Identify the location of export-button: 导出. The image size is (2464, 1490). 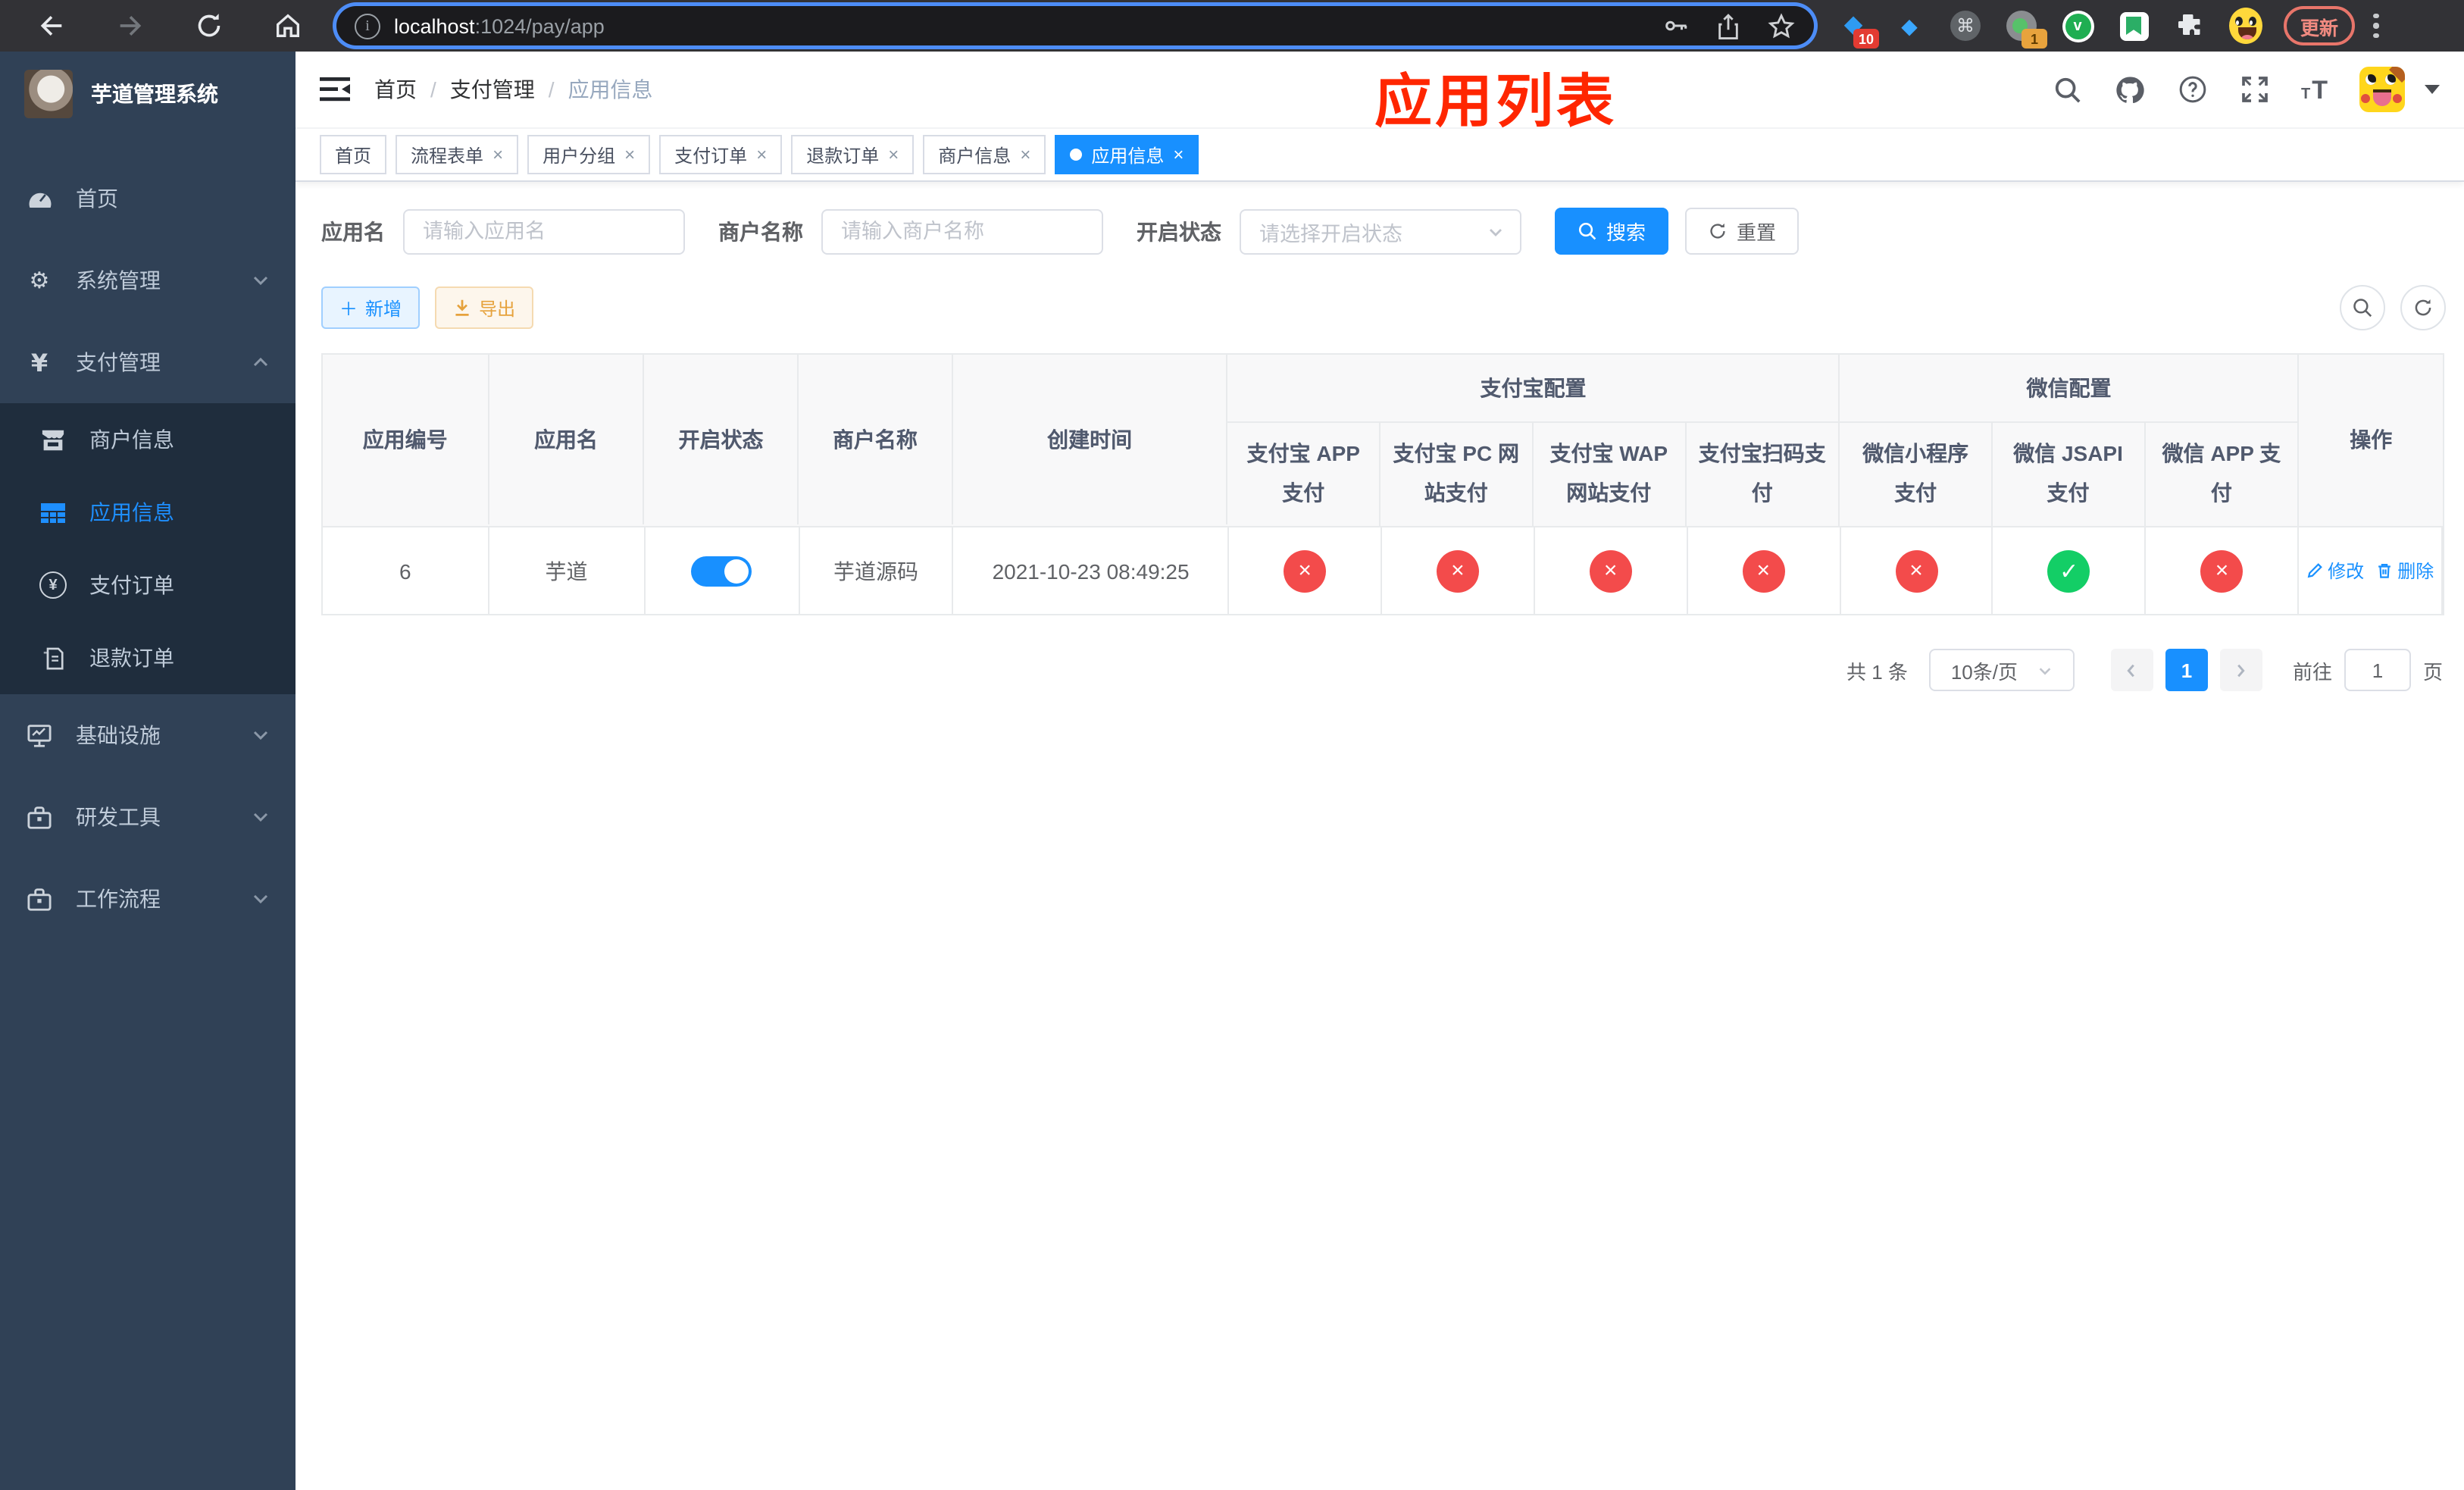
(484, 307).